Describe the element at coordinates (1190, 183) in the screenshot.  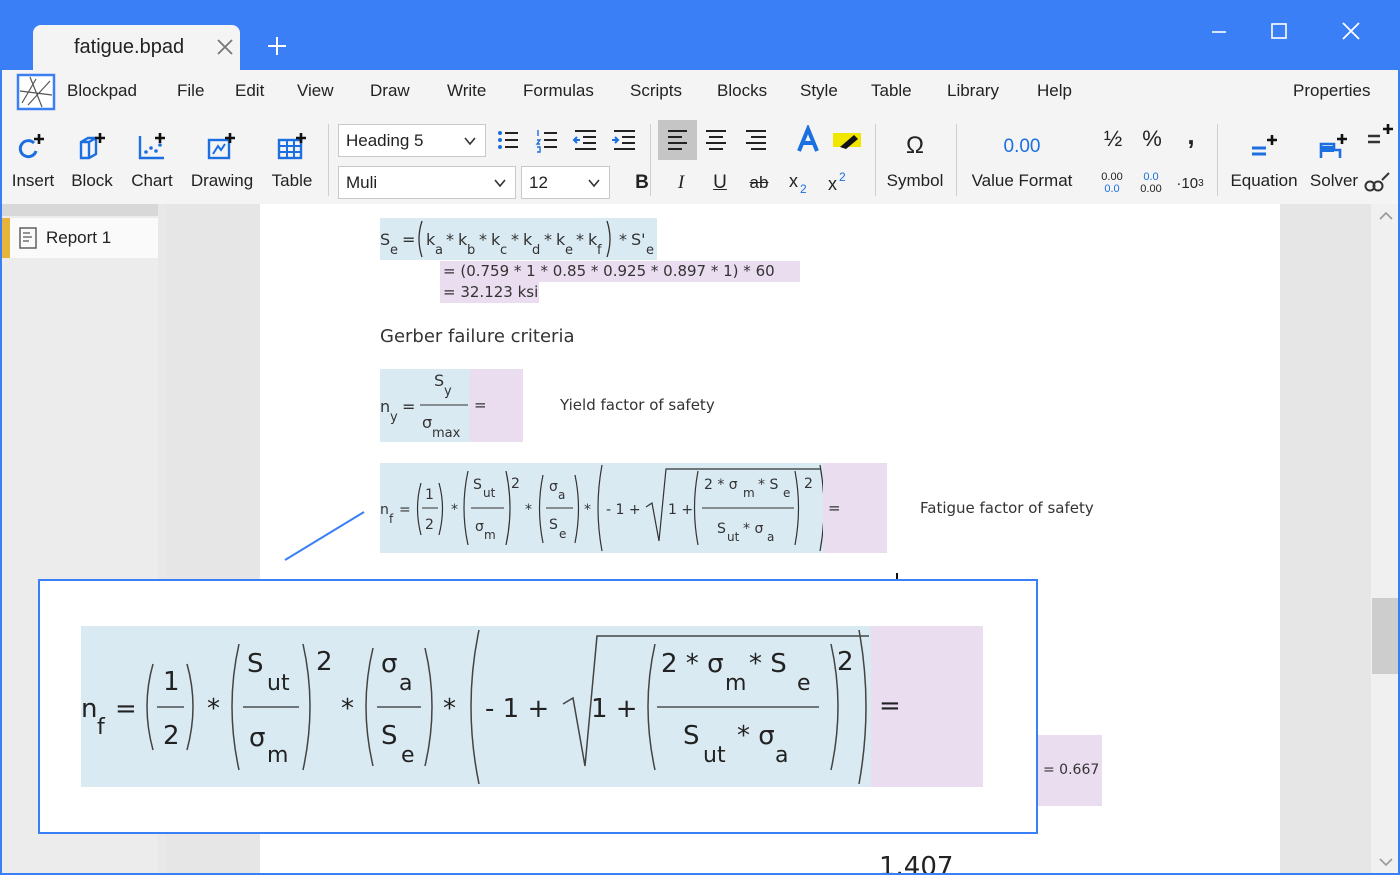
I see `scientific-format-button: ·10 3` at that location.